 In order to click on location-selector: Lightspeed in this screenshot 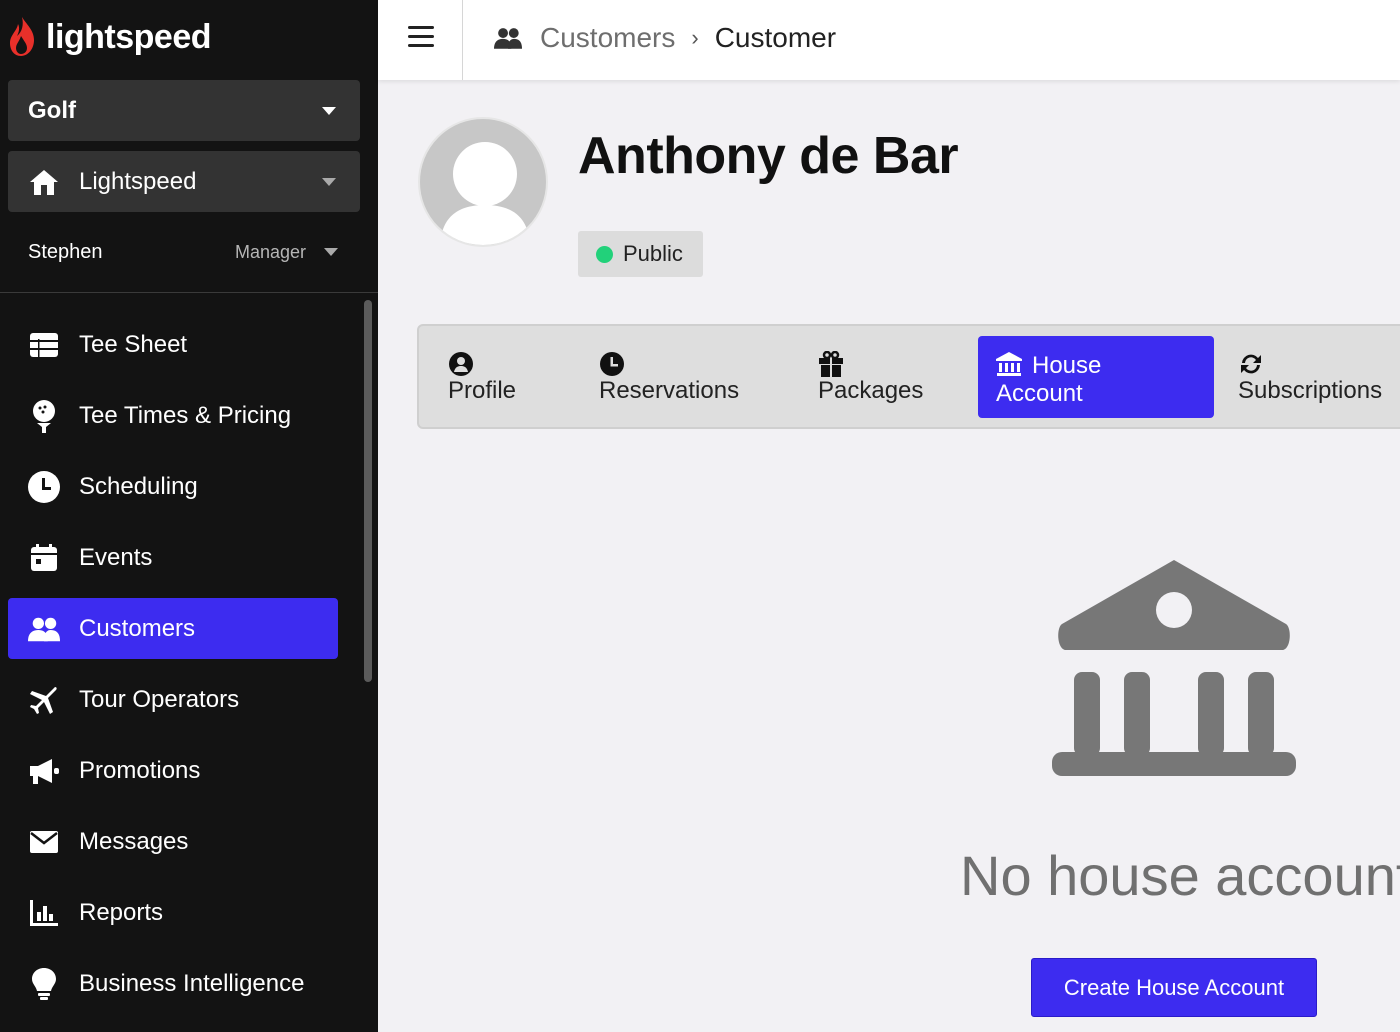, I will do `click(184, 181)`.